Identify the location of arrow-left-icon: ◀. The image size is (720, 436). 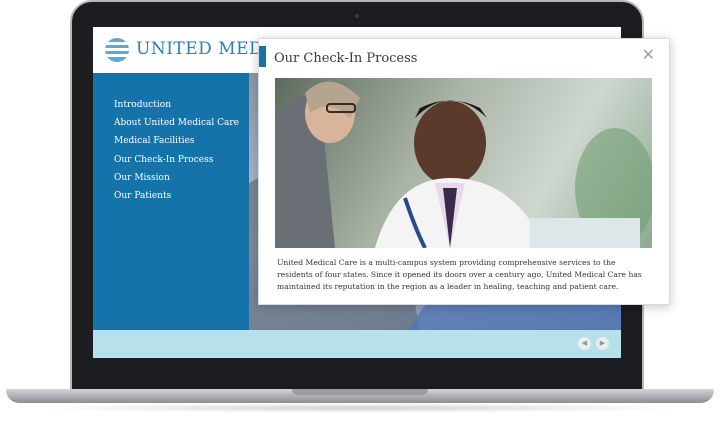
(584, 343).